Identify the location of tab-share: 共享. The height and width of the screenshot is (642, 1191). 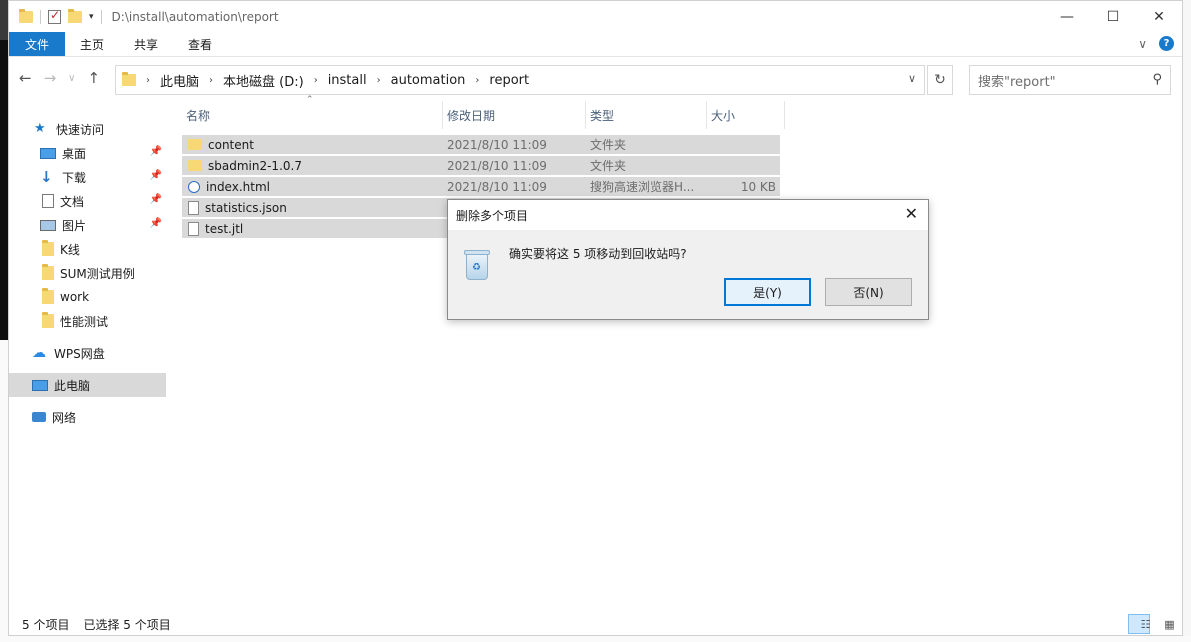
(146, 44).